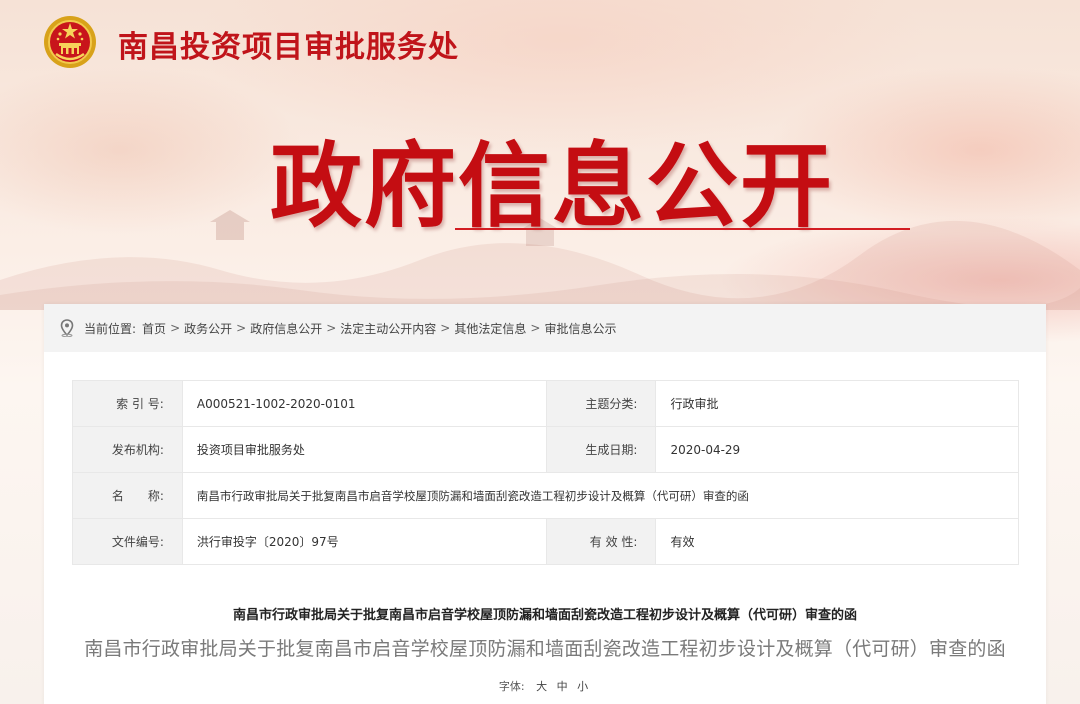 The image size is (1080, 704). Describe the element at coordinates (582, 686) in the screenshot. I see `font-size-small-button: 小` at that location.